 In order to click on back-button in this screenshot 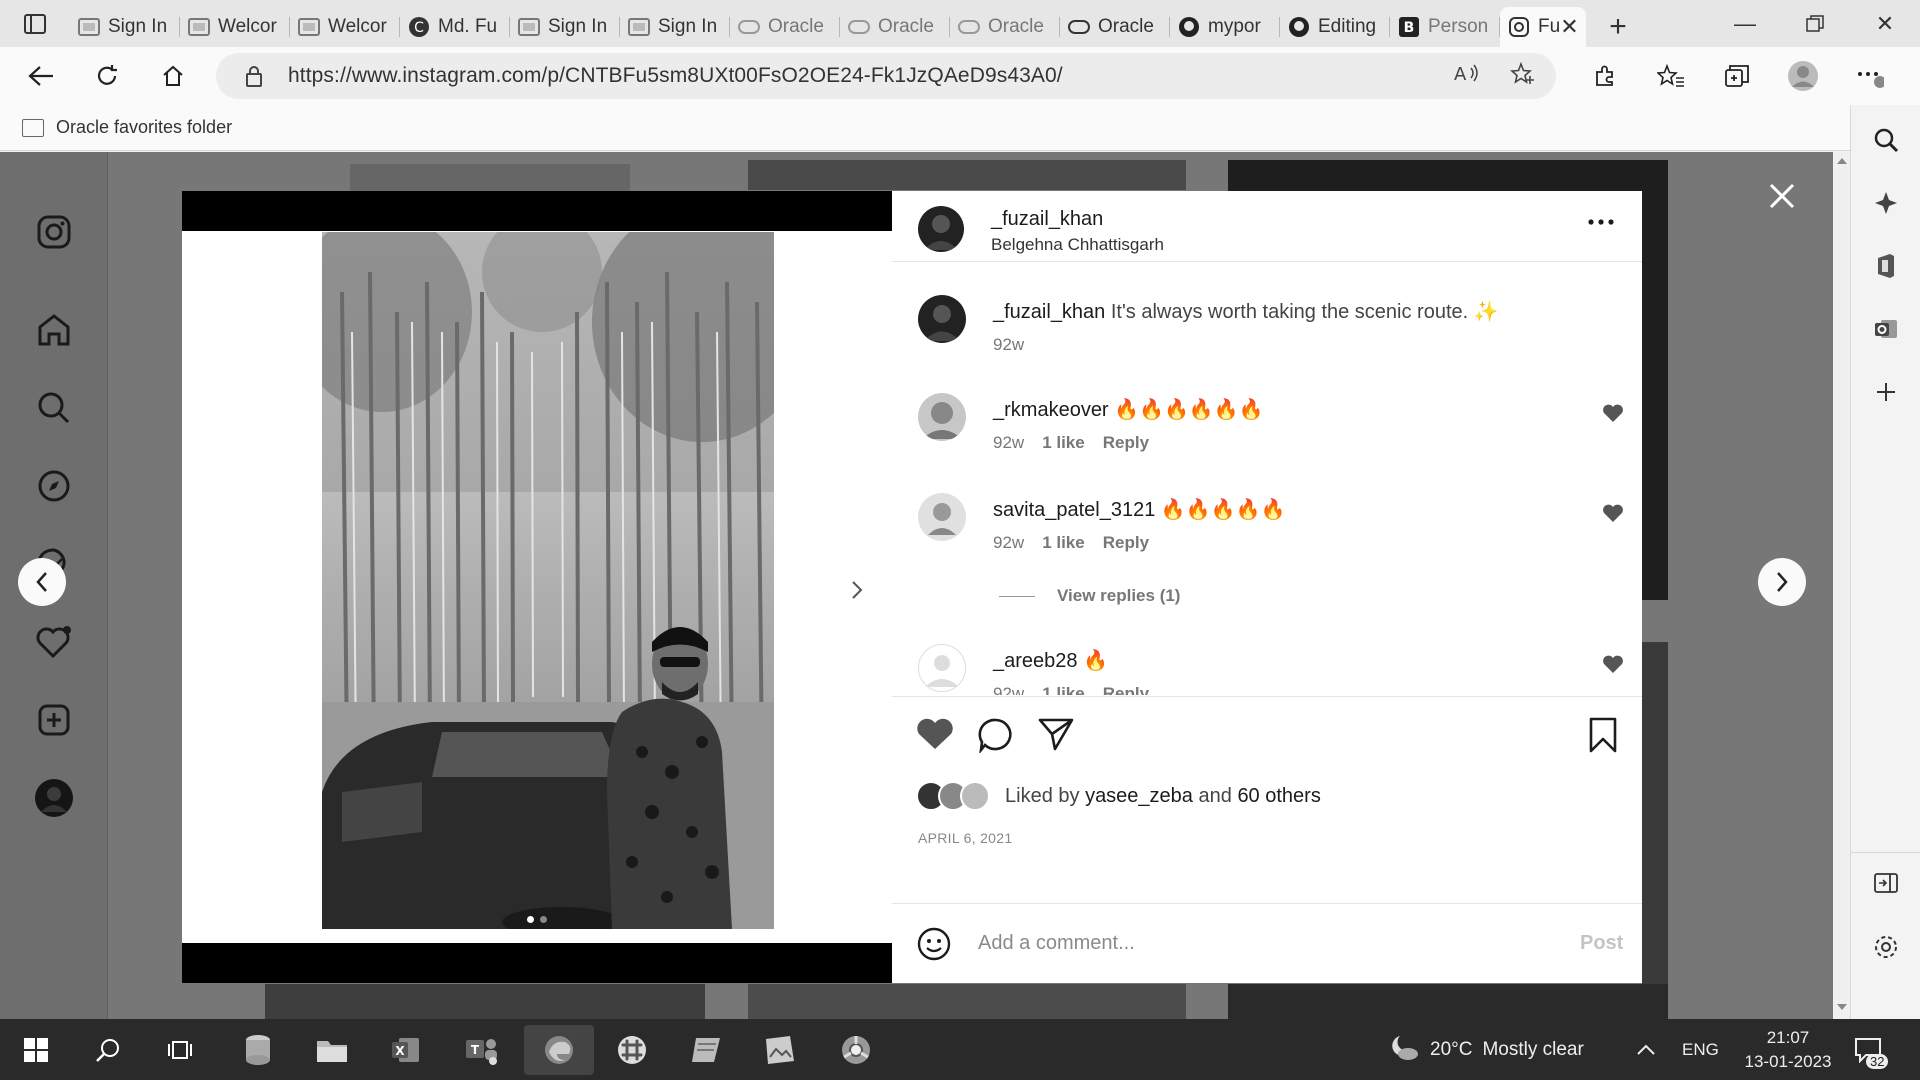, I will do `click(41, 76)`.